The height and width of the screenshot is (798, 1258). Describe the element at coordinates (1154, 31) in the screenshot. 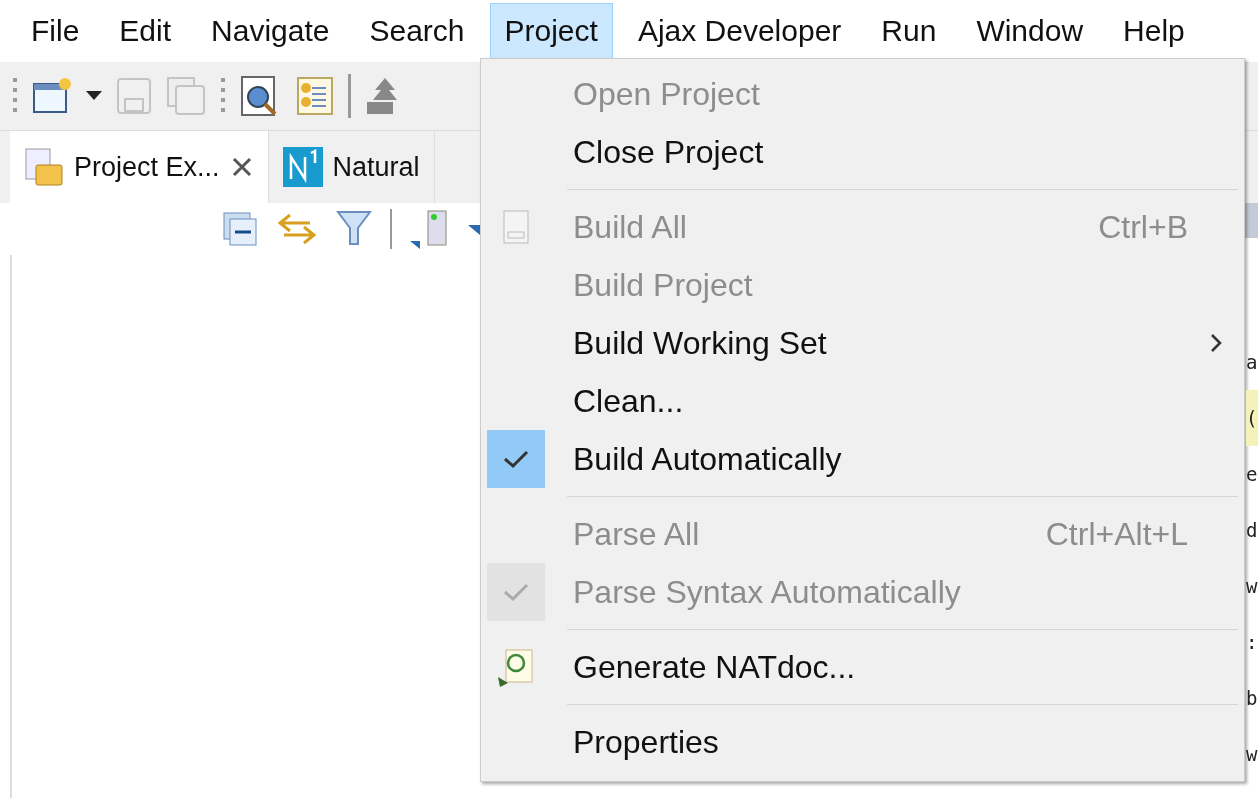

I see `menu-bar-item: Help` at that location.